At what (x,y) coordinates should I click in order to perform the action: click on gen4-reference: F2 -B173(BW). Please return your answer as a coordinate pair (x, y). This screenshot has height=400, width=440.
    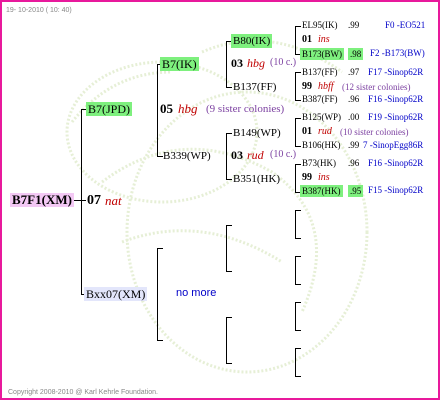
    Looking at the image, I should click on (397, 53).